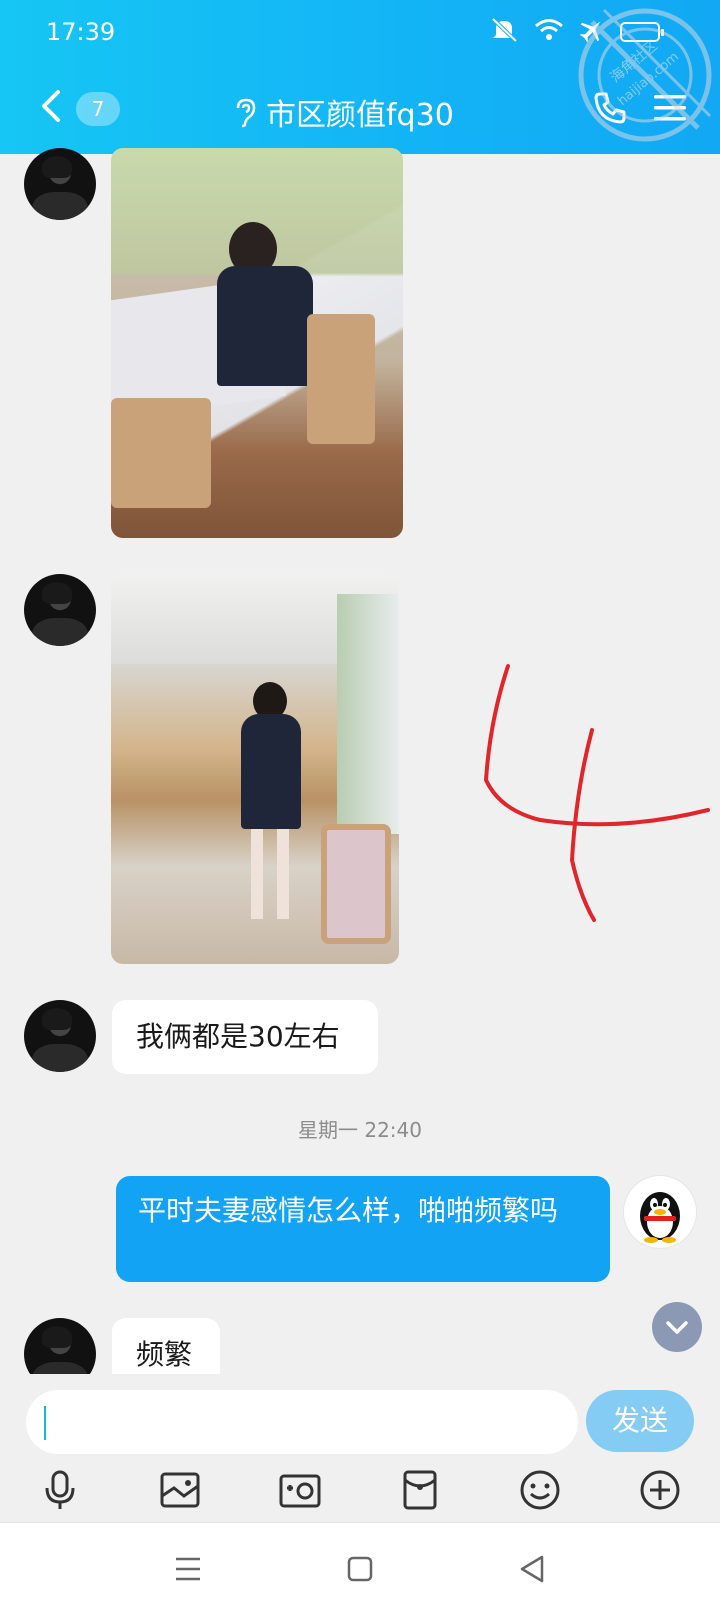  I want to click on emoji-button, so click(540, 1490).